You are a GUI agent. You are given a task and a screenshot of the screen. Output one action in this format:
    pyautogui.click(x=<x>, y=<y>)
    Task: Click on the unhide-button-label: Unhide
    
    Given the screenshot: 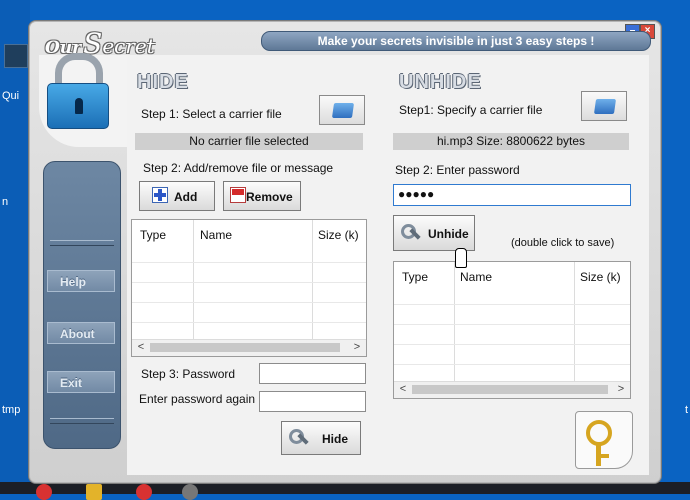 What is the action you would take?
    pyautogui.click(x=448, y=234)
    